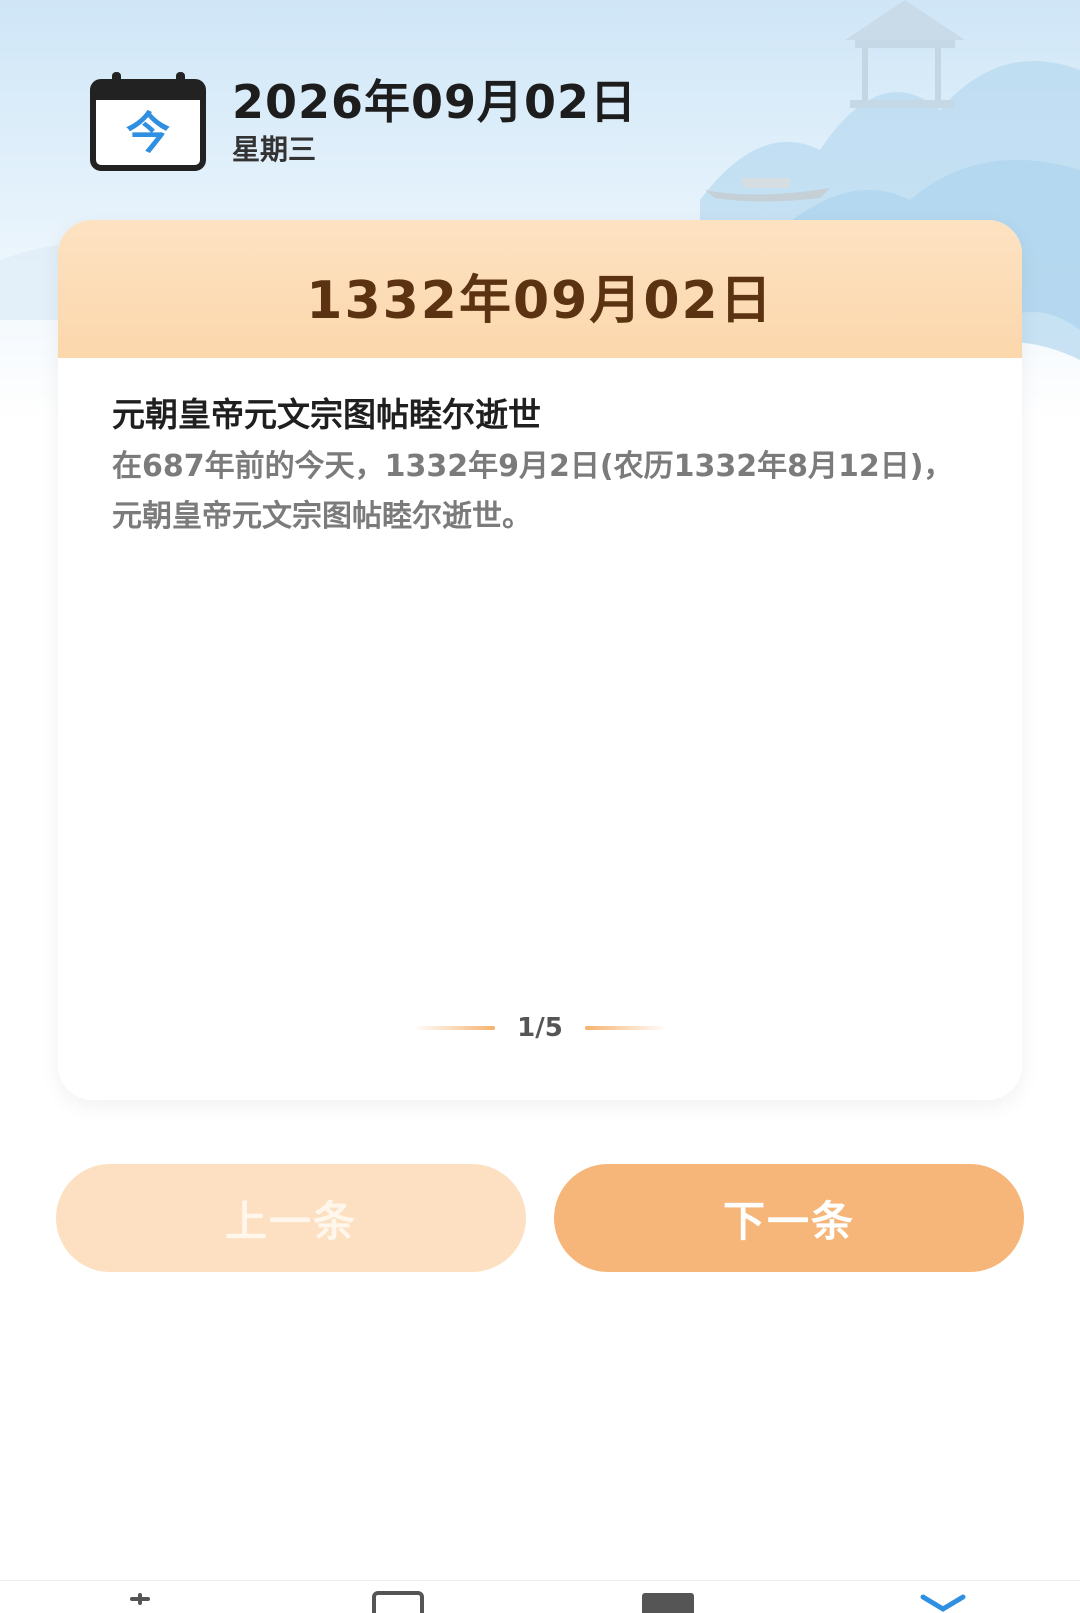  I want to click on calendar-icon-char: 今, so click(148, 133).